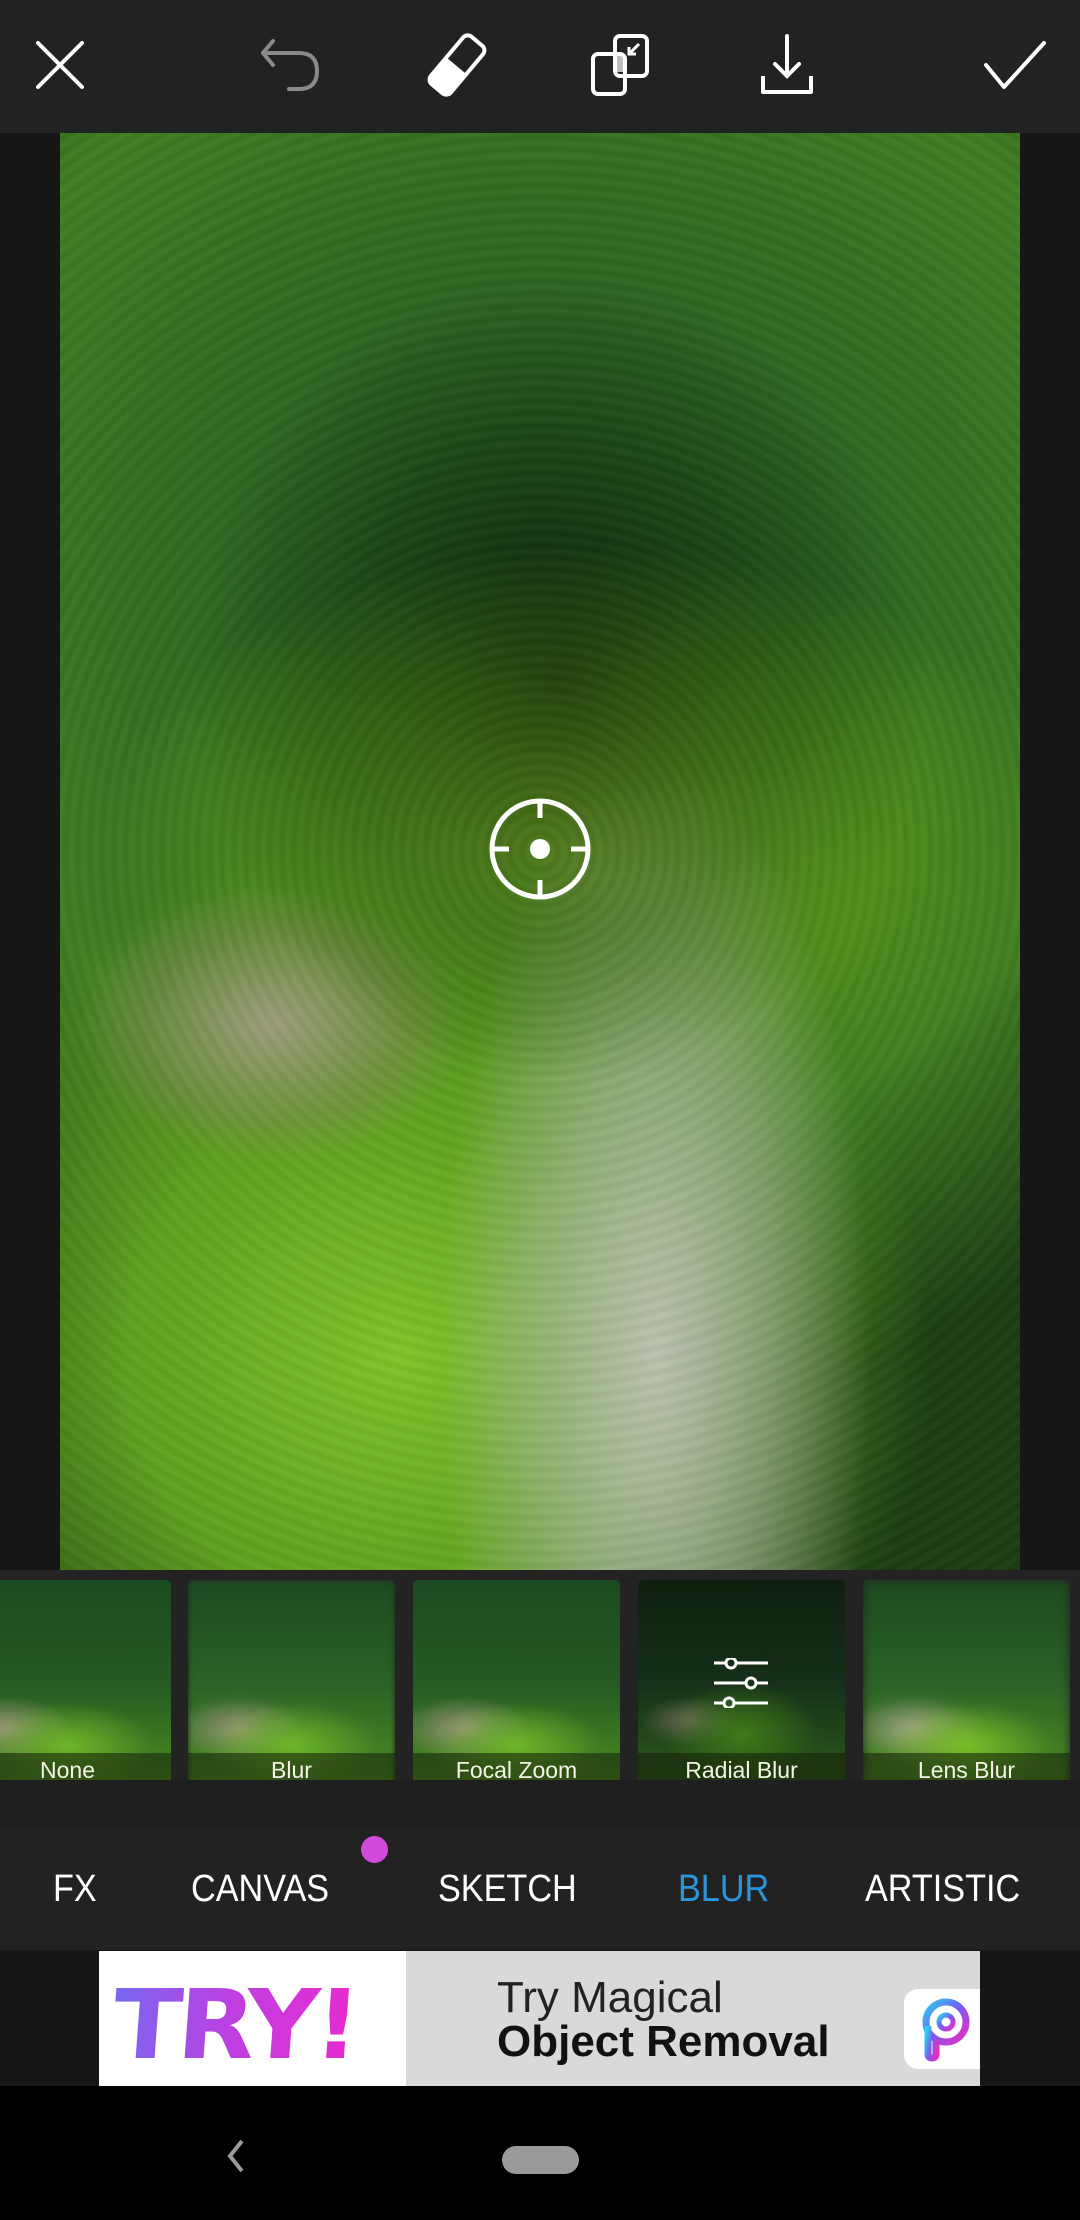 The image size is (1080, 2220). I want to click on apply-button, so click(1015, 65).